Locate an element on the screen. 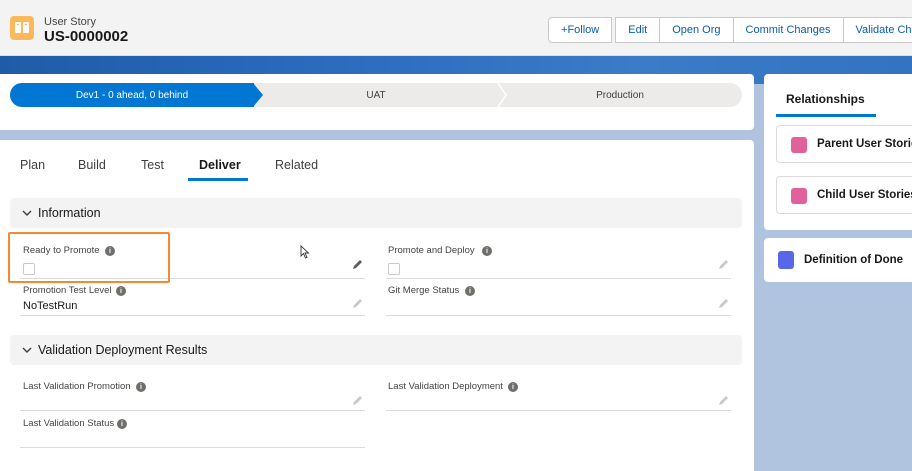 Image resolution: width=912 pixels, height=471 pixels. child-user-stories-tile: Child User Stories is located at coordinates (844, 195).